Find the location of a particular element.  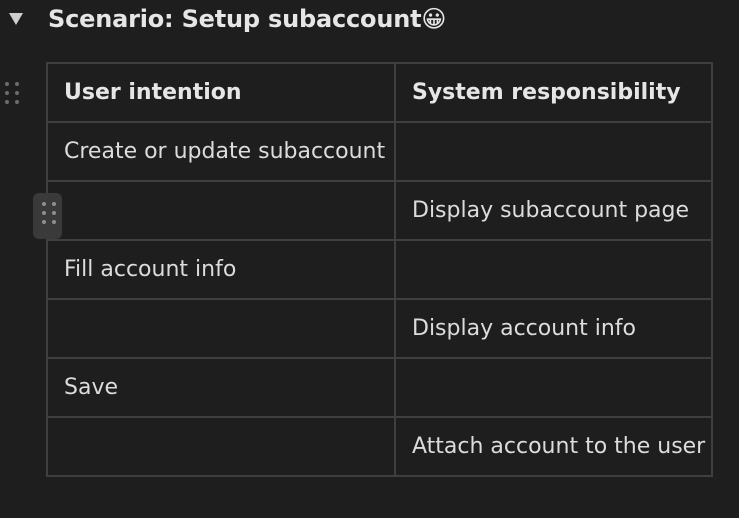

table-row: Create or update subaccount is located at coordinates (379, 151).